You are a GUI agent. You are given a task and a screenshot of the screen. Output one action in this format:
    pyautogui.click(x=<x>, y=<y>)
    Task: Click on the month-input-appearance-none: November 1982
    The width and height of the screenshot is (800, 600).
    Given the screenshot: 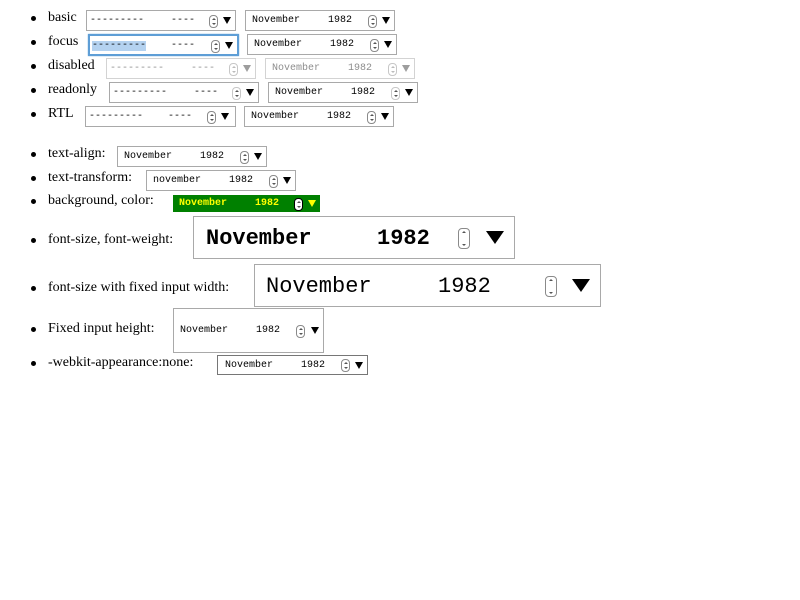 What is the action you would take?
    pyautogui.click(x=292, y=365)
    